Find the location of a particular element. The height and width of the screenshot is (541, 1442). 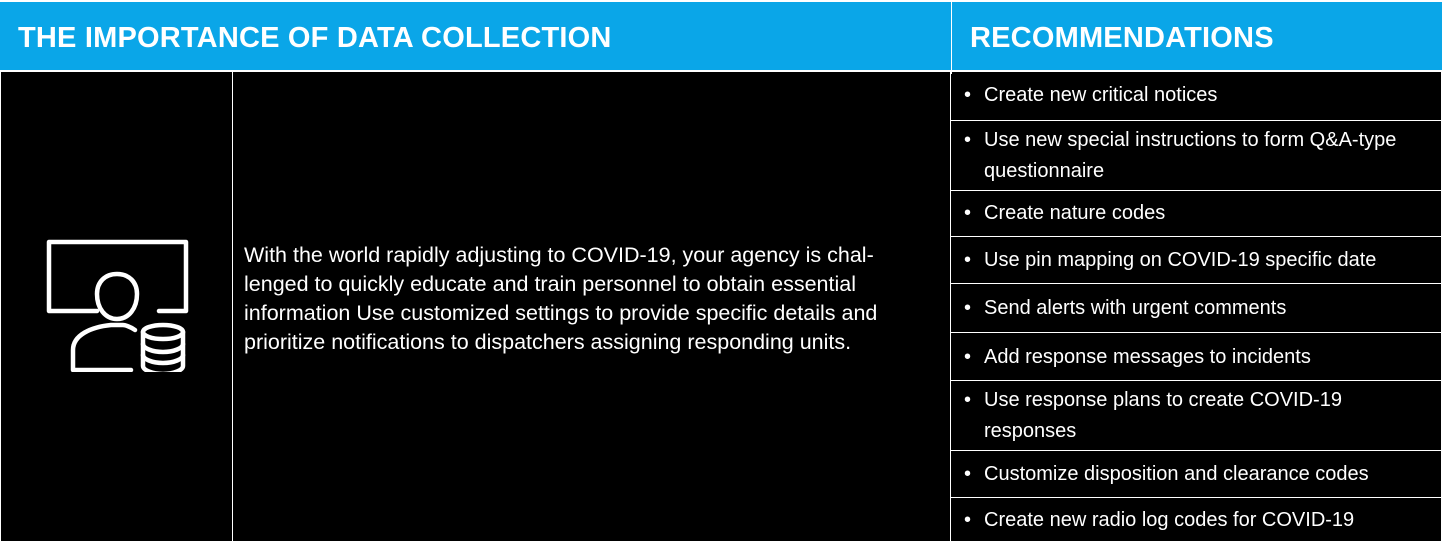

list-item-text: responses is located at coordinates (1030, 431).